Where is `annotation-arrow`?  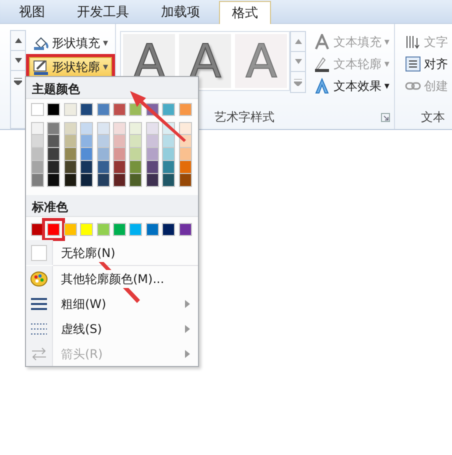
annotation-arrow is located at coordinates (158, 116).